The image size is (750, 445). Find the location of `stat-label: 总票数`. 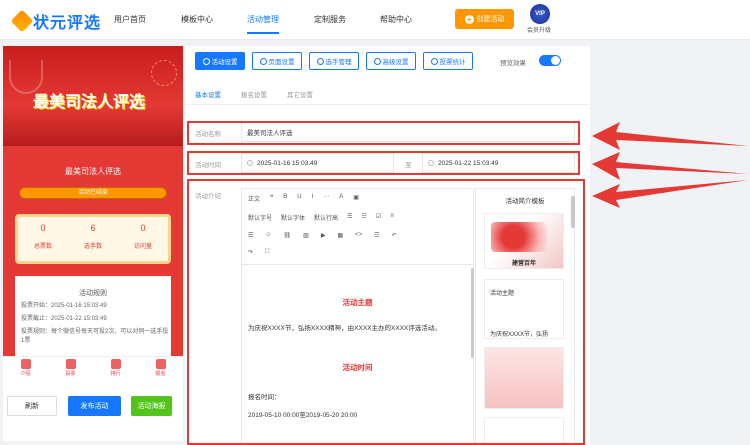

stat-label: 总票数 is located at coordinates (42, 247).